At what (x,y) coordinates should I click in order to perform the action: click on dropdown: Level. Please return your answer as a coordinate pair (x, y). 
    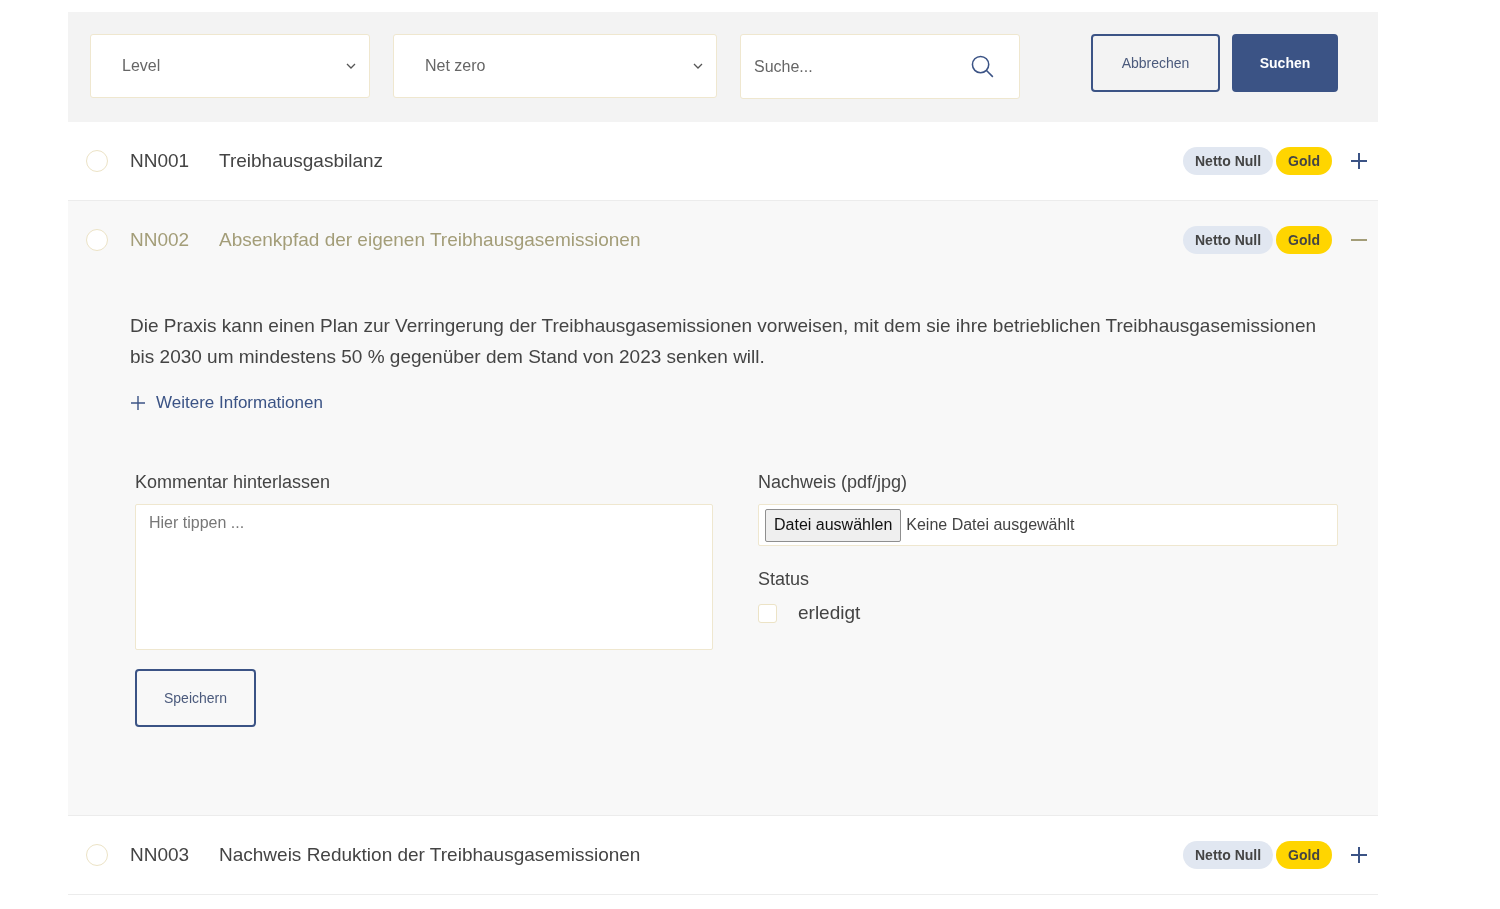
    Looking at the image, I should click on (230, 66).